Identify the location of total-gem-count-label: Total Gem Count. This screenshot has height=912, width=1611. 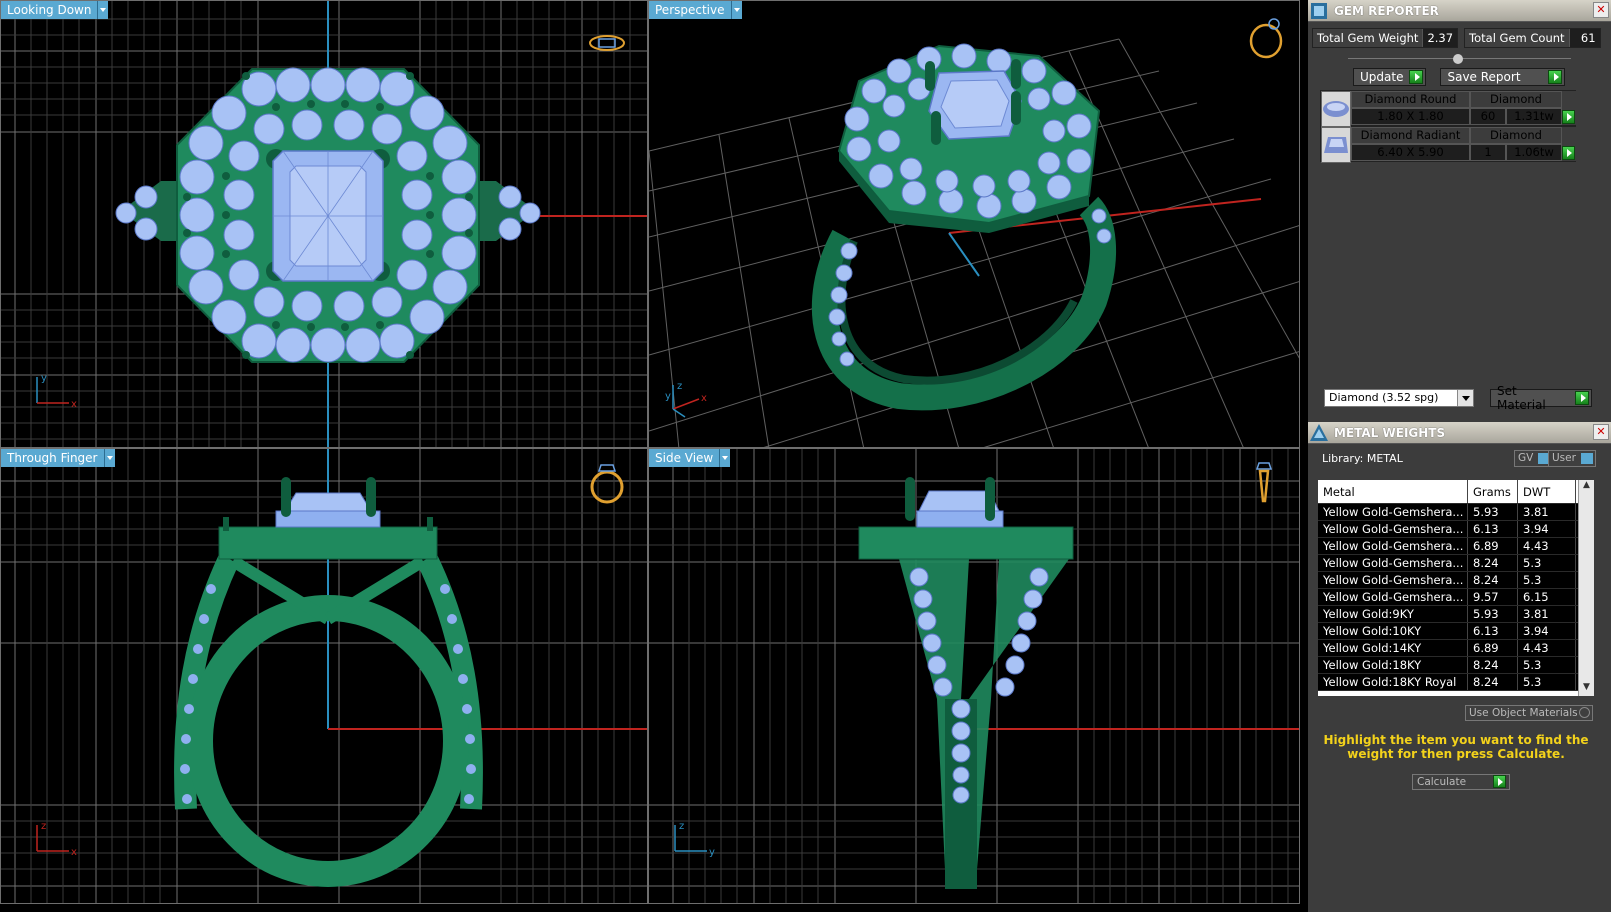
(1517, 38).